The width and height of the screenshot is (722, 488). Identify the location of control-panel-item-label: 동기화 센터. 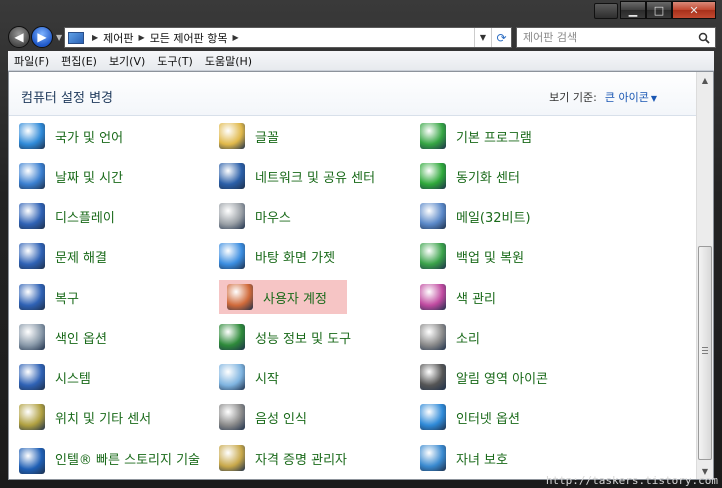
(488, 178).